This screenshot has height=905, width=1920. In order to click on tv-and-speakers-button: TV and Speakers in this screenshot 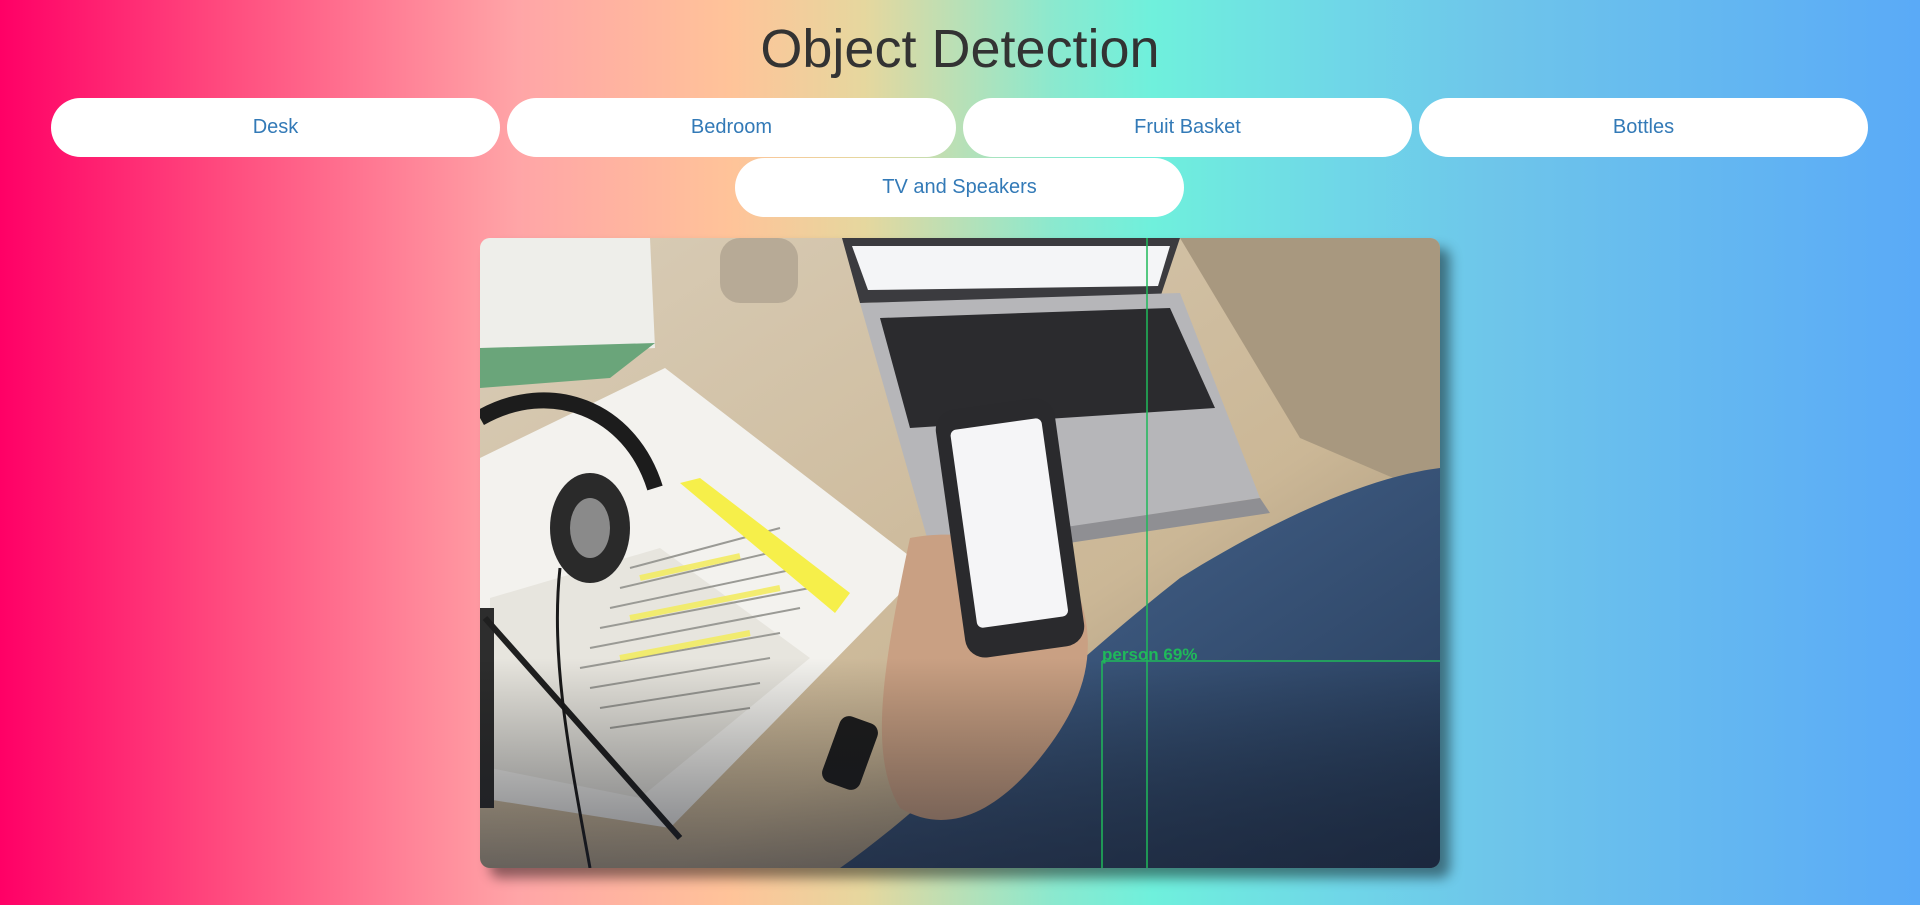, I will do `click(959, 187)`.